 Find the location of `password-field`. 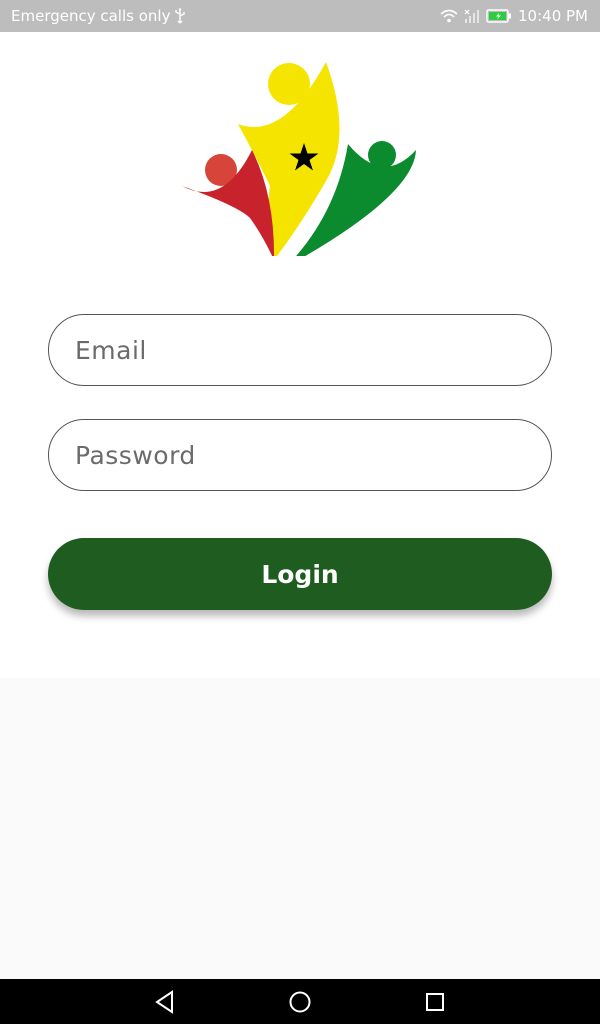

password-field is located at coordinates (300, 455).